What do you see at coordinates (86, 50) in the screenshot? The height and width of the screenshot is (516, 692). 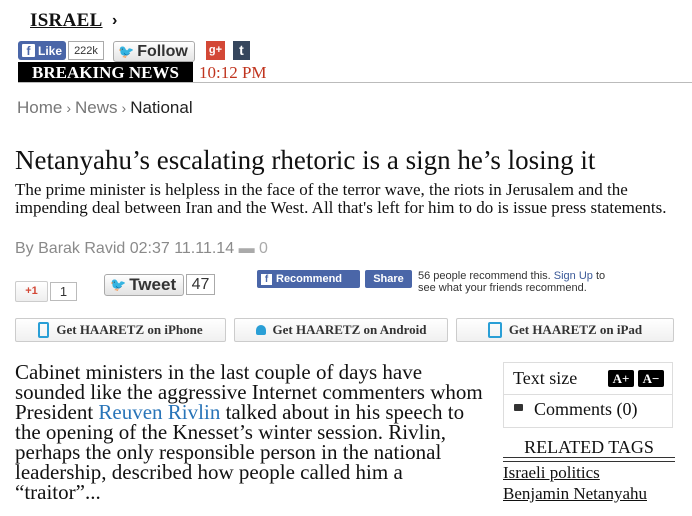 I see `like-count: 222k` at bounding box center [86, 50].